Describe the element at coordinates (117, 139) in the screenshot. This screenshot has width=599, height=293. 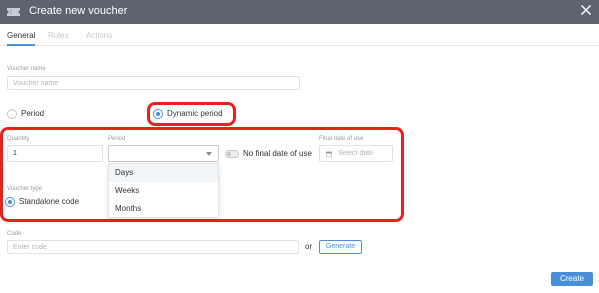
I see `period-select-label: Period` at that location.